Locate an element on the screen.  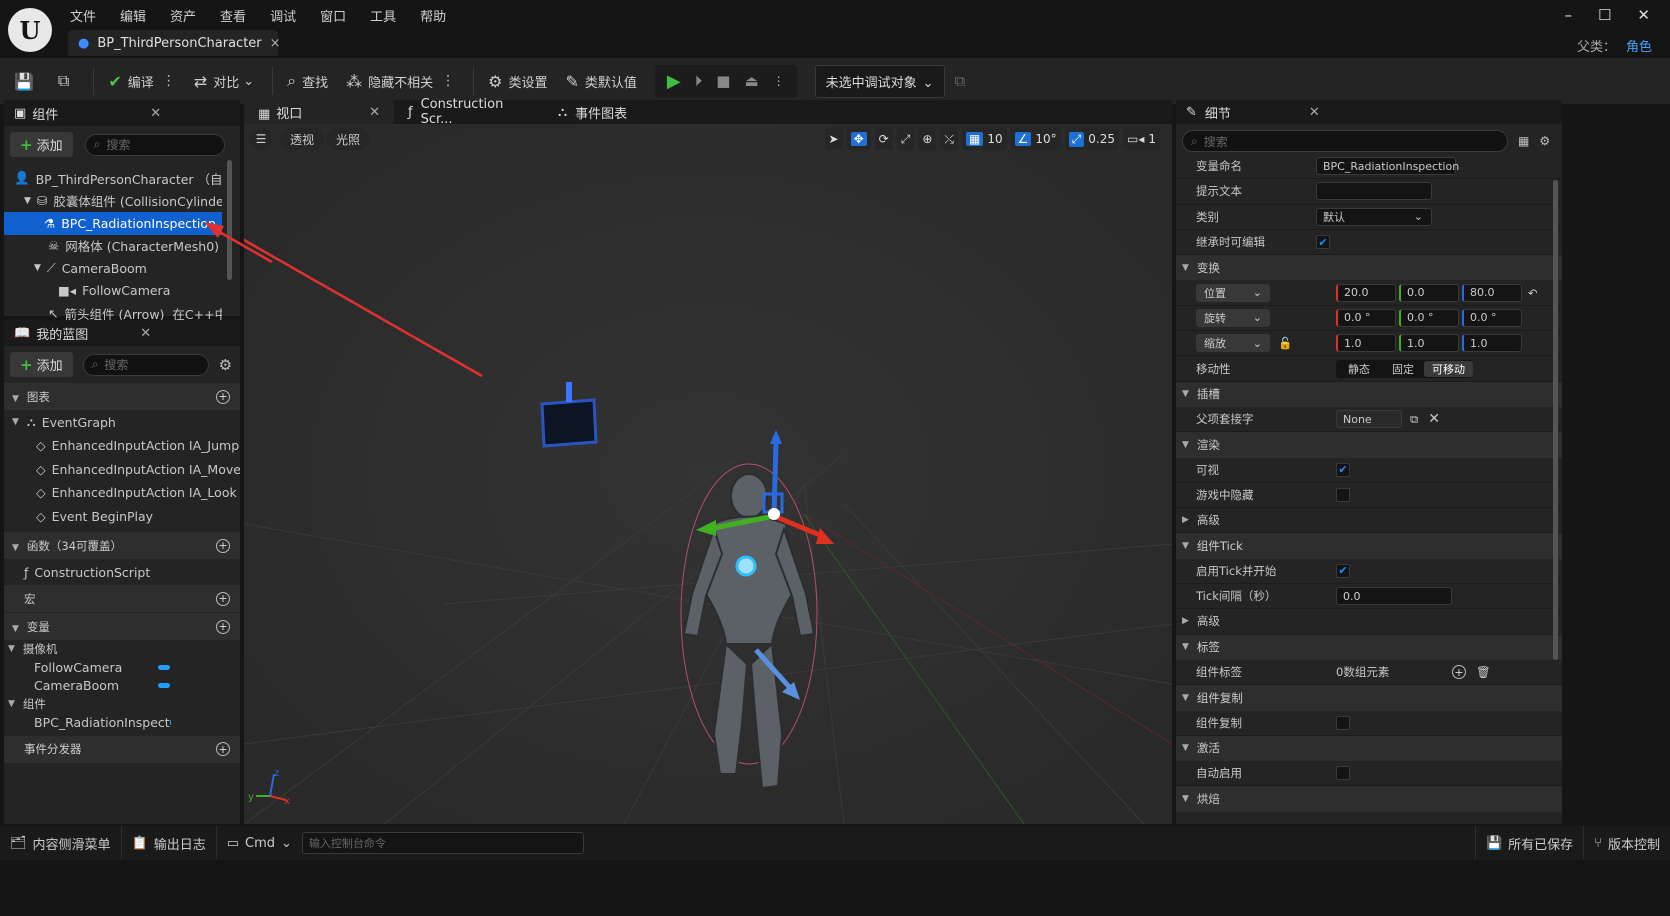
add-macro-icon: + is located at coordinates (223, 598).